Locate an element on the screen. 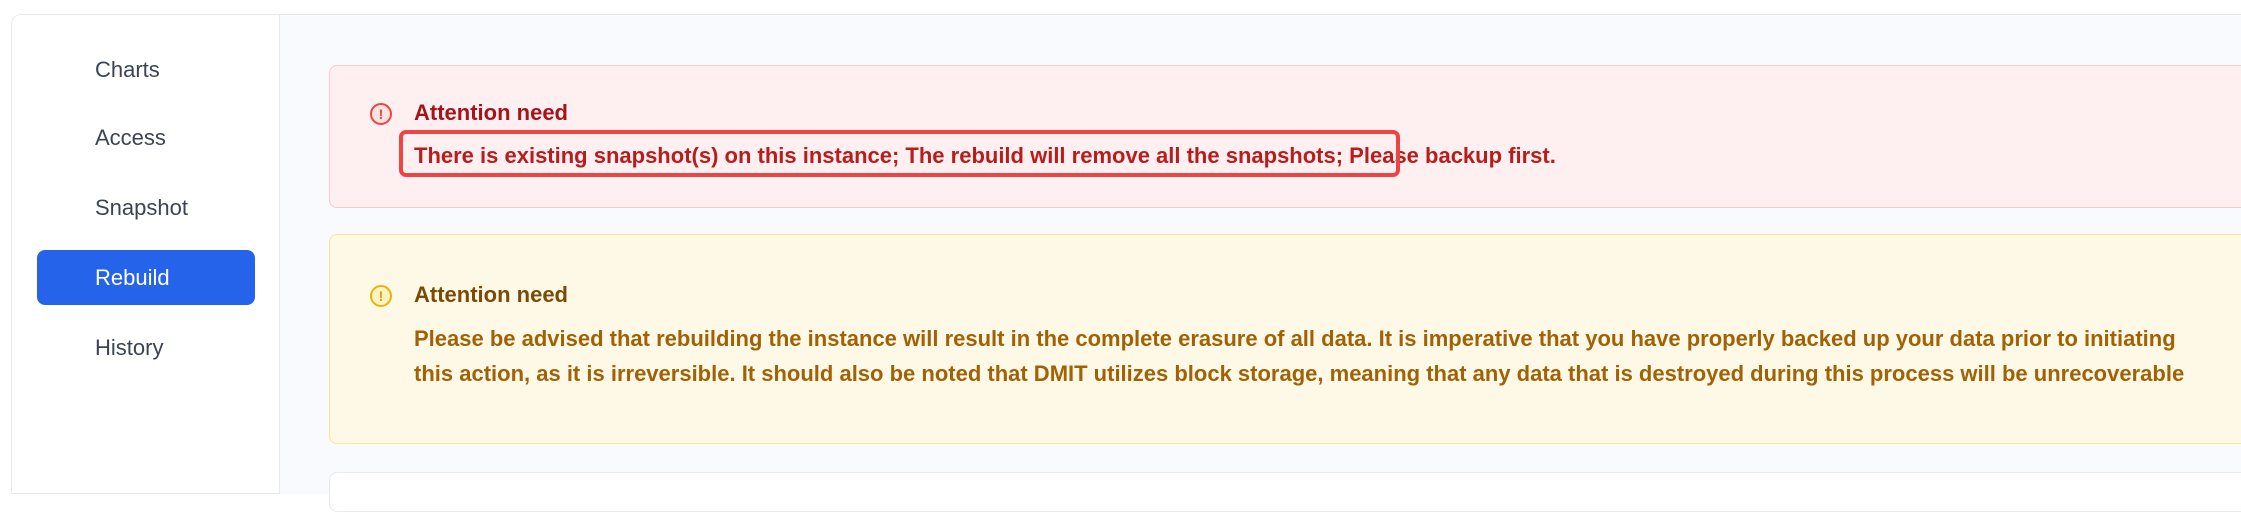 The height and width of the screenshot is (512, 2241). sidebar: Charts Access Snapshot Rebuild History is located at coordinates (145, 254).